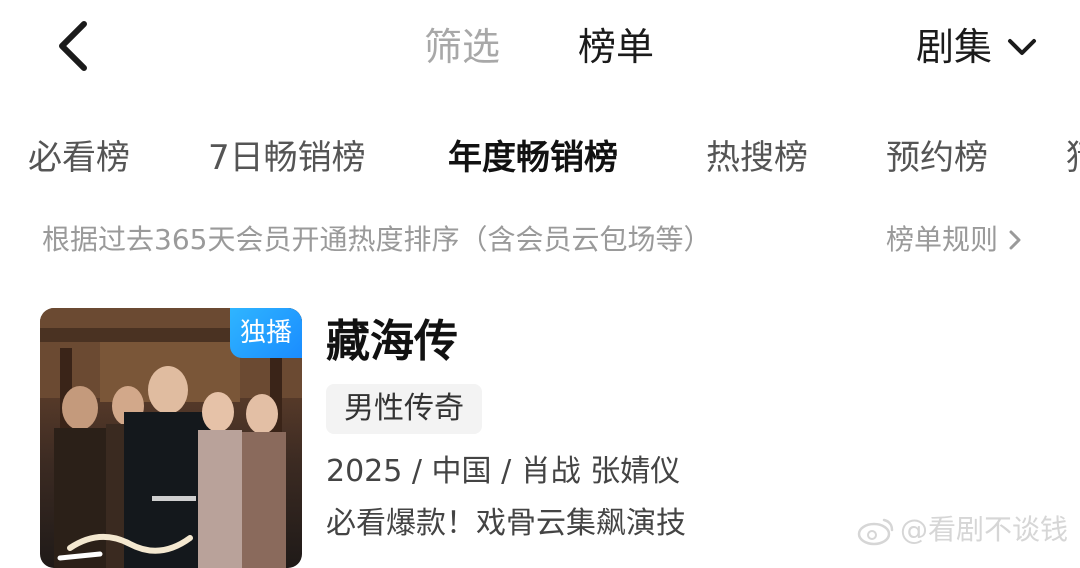 The height and width of the screenshot is (568, 1080). What do you see at coordinates (1015, 240) in the screenshot?
I see `chevron-right-icon` at bounding box center [1015, 240].